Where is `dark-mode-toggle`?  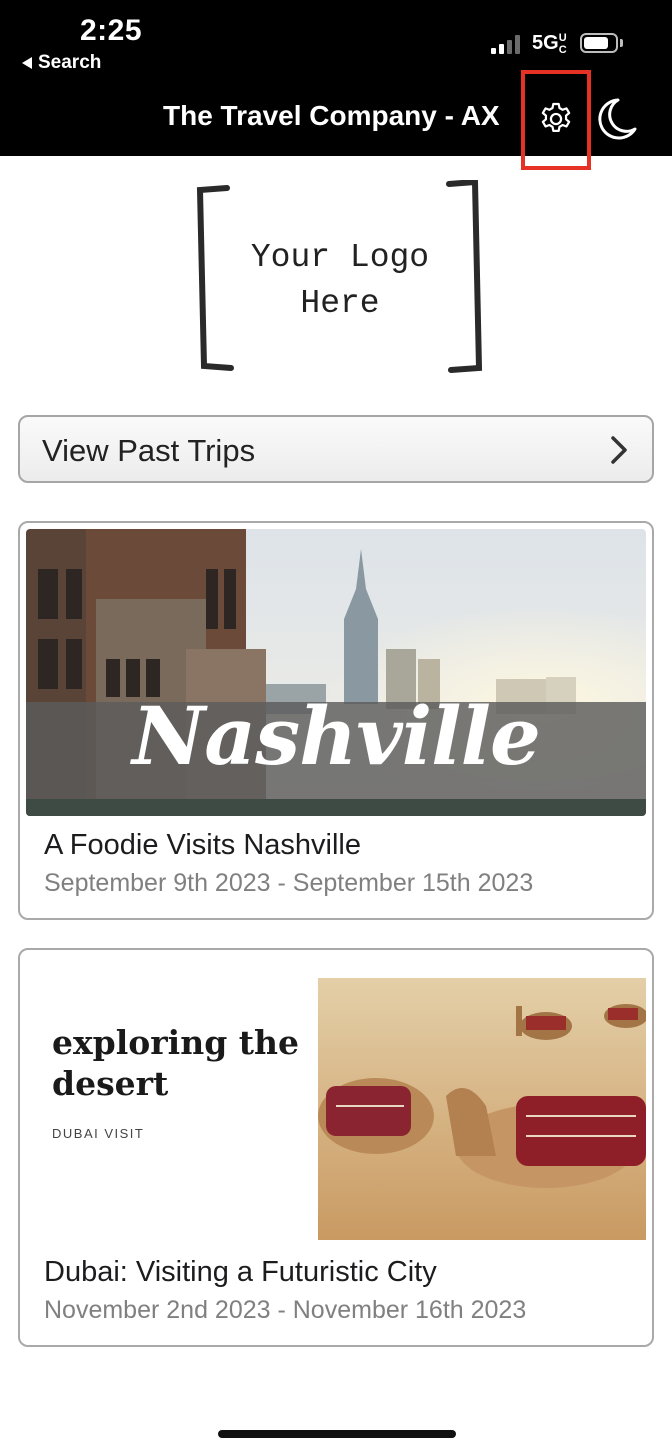
dark-mode-toggle is located at coordinates (617, 119).